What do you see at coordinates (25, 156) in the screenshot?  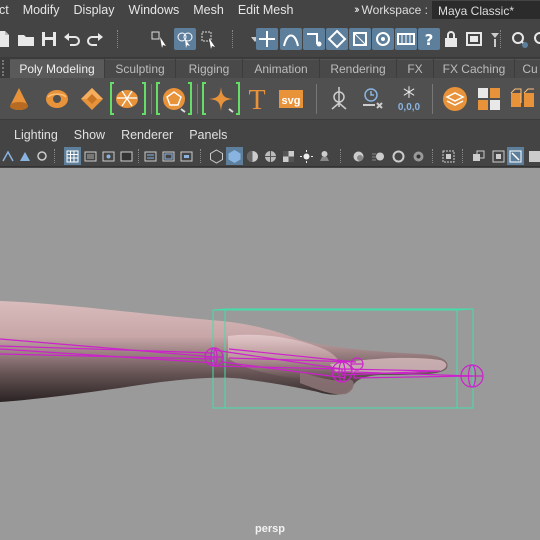 I see `image-plane-icon` at bounding box center [25, 156].